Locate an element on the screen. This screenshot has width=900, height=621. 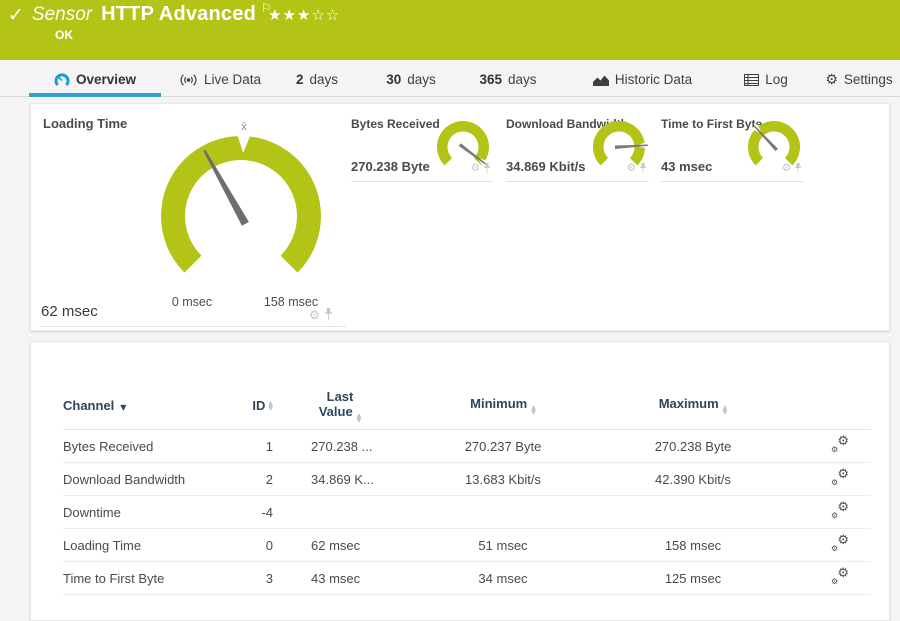
sort-desc-icon: ▼ is located at coordinates (123, 407).